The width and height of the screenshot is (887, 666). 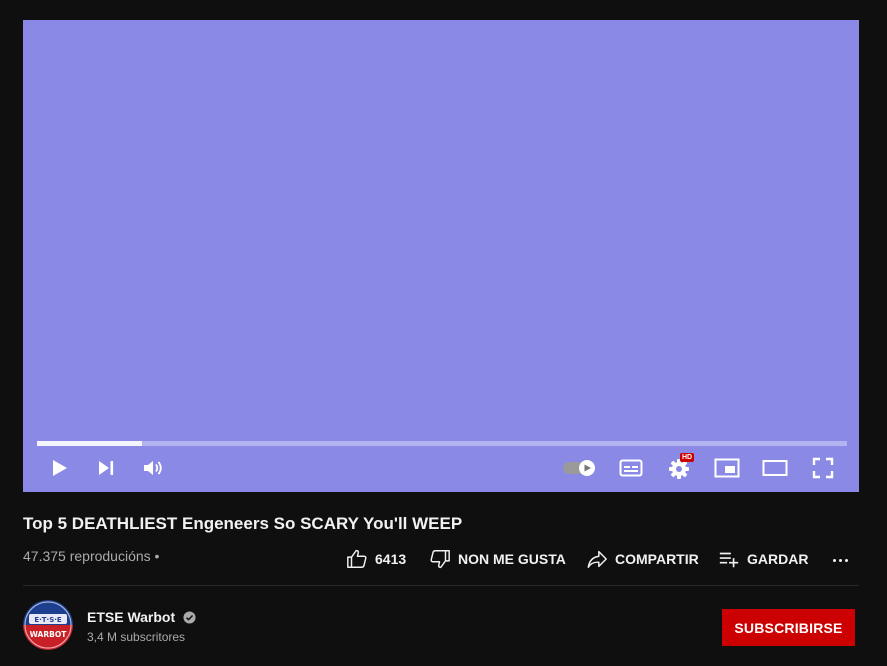 I want to click on volume-icon, so click(x=153, y=468).